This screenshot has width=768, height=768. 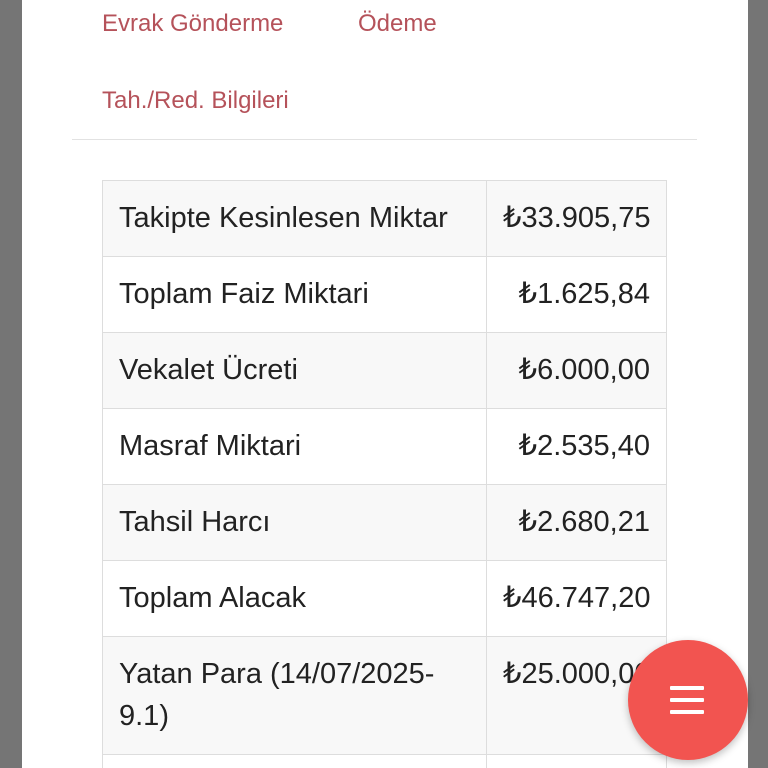 What do you see at coordinates (576, 370) in the screenshot?
I see `row-value: ₺6.000,00` at bounding box center [576, 370].